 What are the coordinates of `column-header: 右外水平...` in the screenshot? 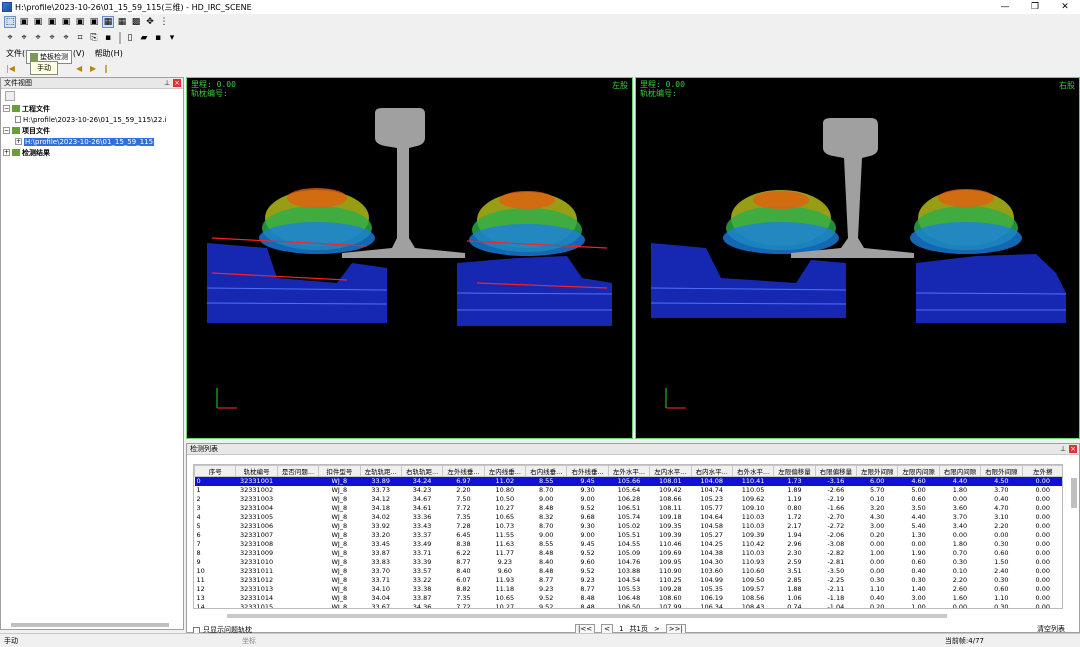 It's located at (753, 471).